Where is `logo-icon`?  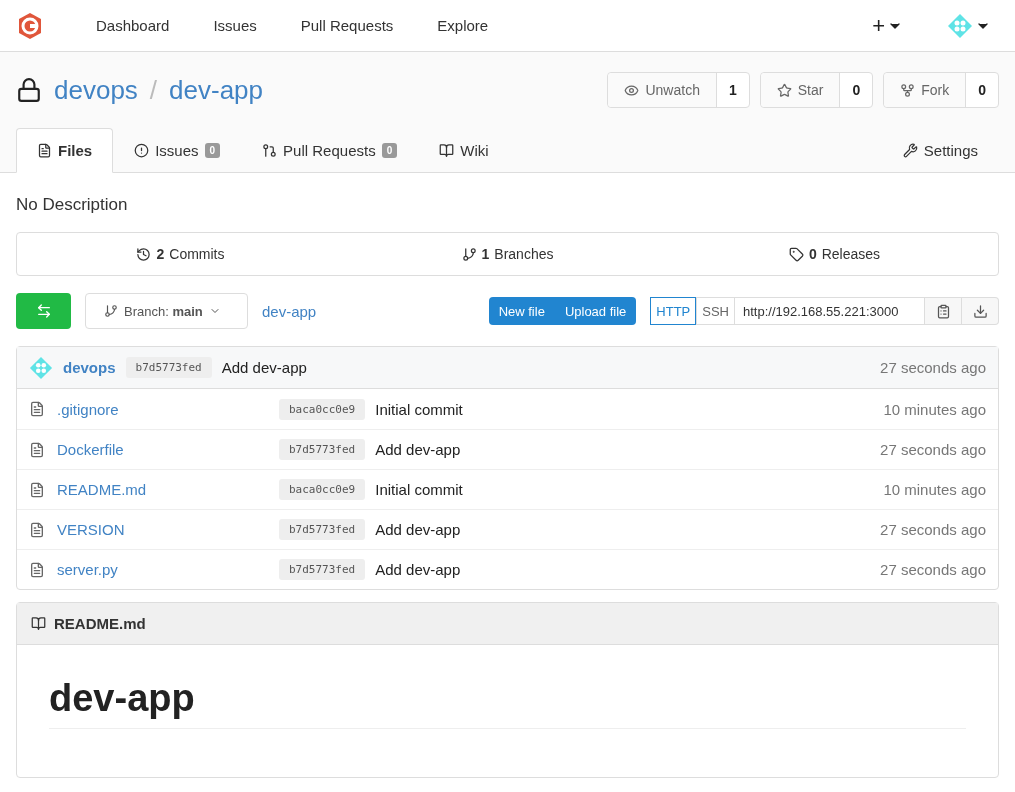 logo-icon is located at coordinates (30, 25).